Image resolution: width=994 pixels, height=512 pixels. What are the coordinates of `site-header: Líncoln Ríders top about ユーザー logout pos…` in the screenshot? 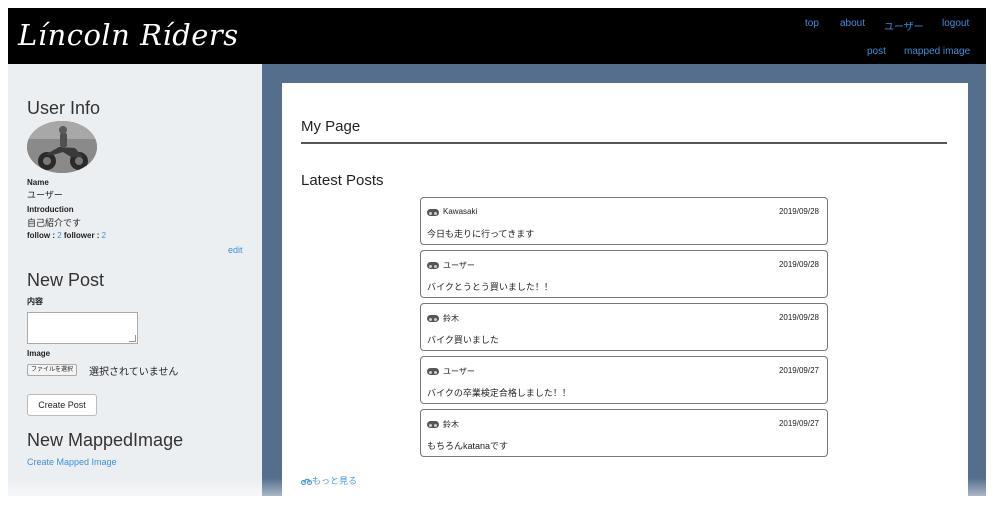 It's located at (497, 36).